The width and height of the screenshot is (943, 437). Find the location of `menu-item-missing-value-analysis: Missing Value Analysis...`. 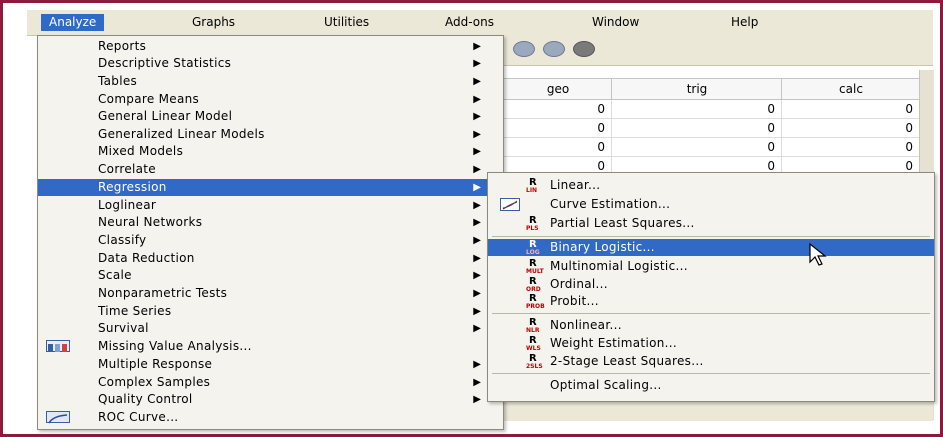

menu-item-missing-value-analysis: Missing Value Analysis... is located at coordinates (270, 346).